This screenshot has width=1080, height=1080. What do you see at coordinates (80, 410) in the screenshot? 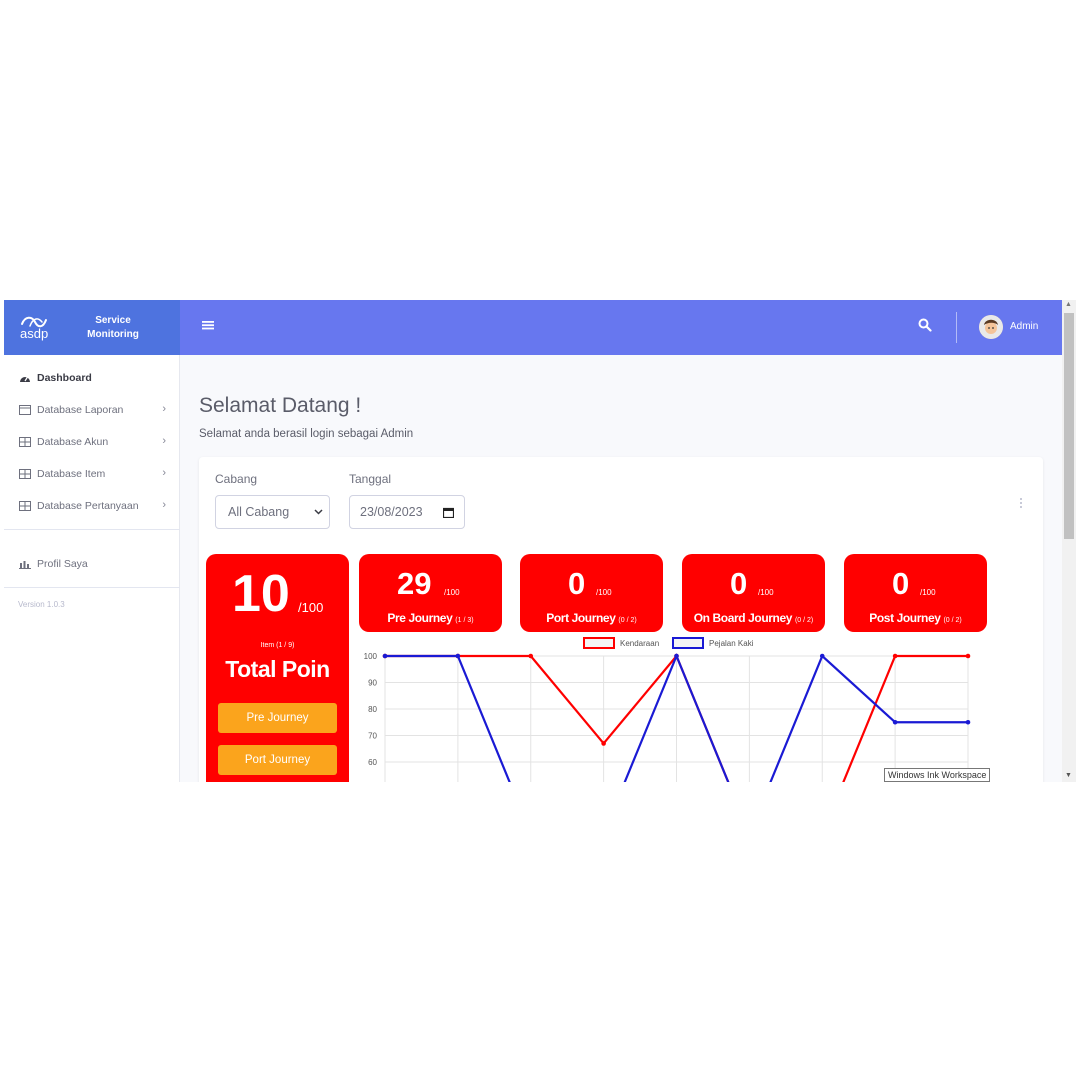
I see `sidebar-item-label: Database Laporan` at bounding box center [80, 410].